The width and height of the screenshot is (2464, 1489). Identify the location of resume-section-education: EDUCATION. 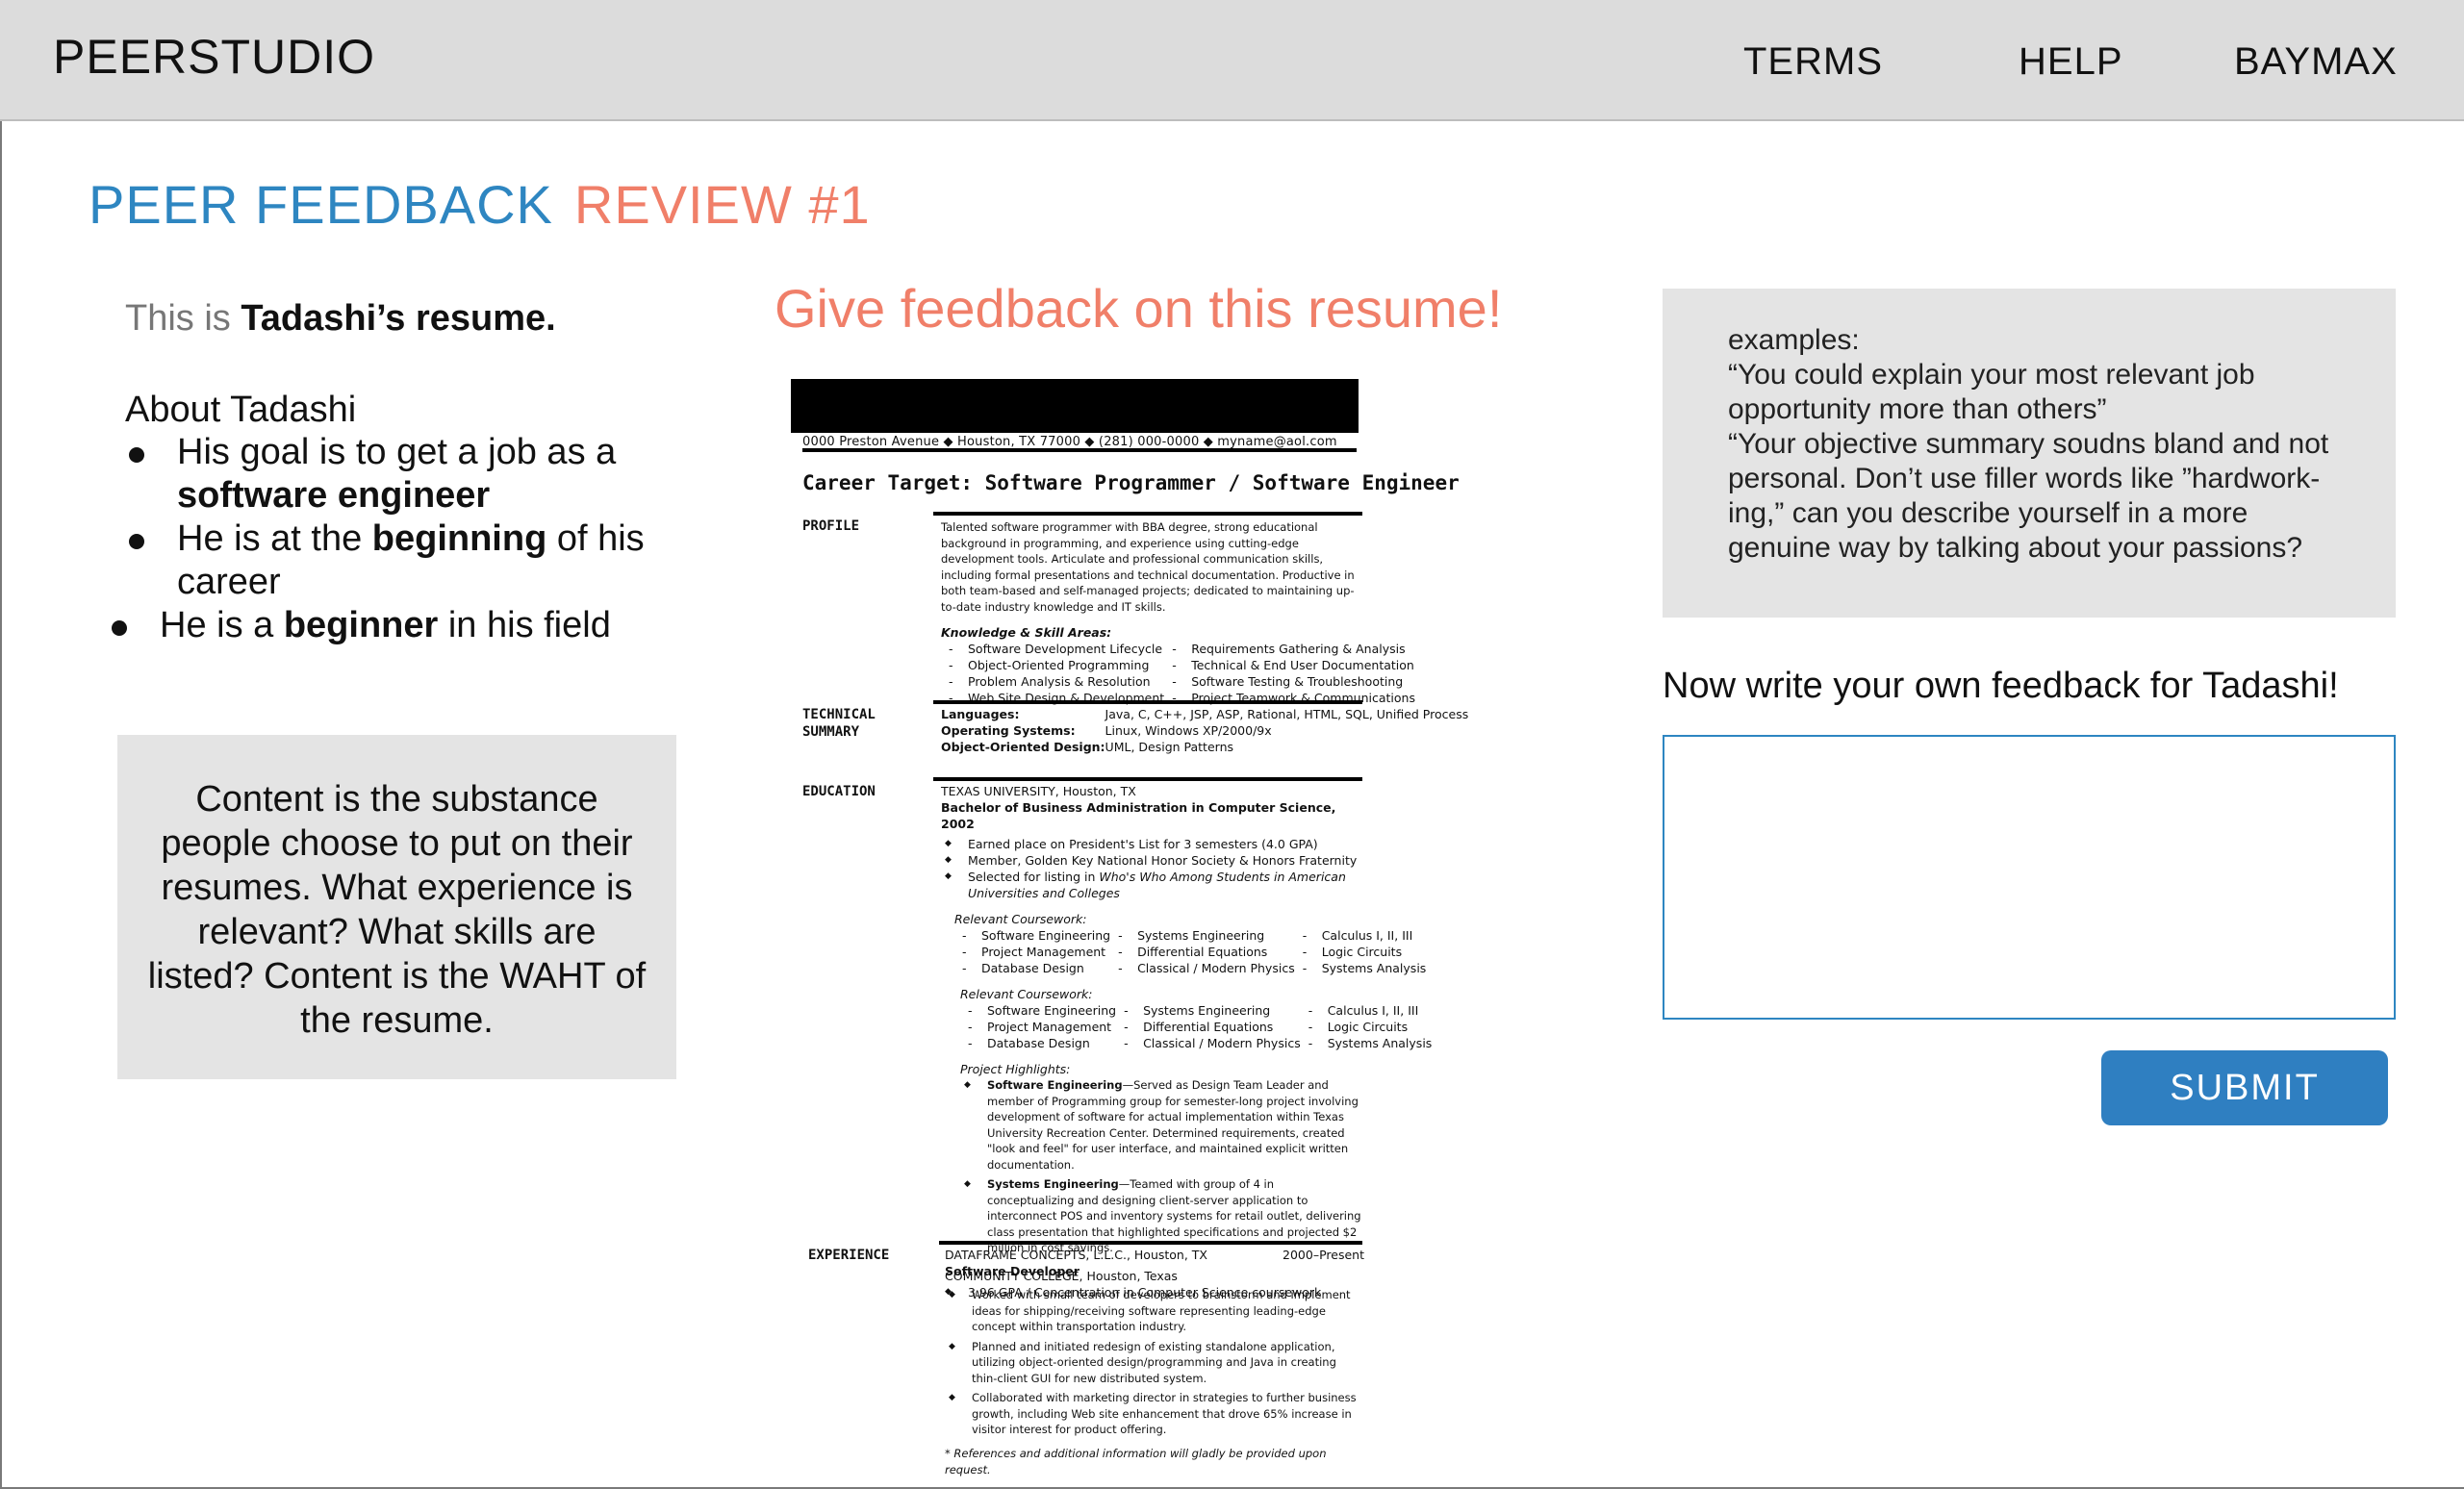
(839, 791).